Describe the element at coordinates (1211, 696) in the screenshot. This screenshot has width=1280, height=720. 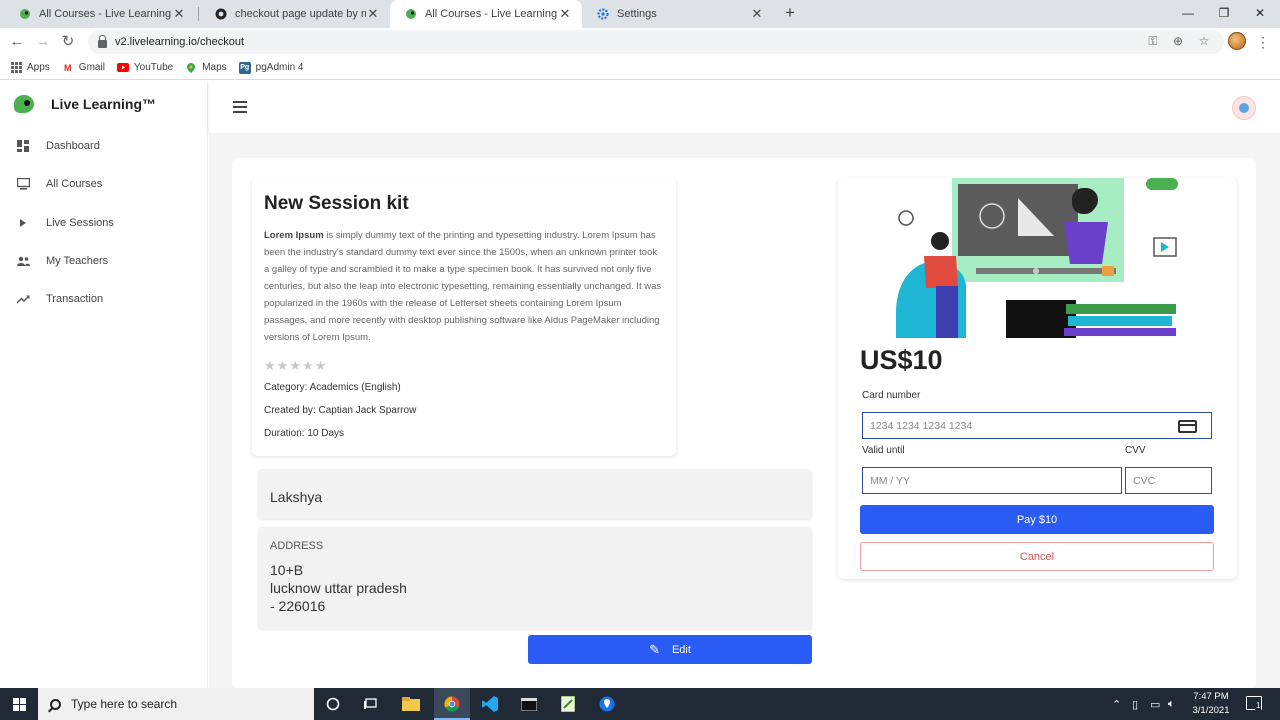
I see `clock-time: 7:47 PM` at that location.